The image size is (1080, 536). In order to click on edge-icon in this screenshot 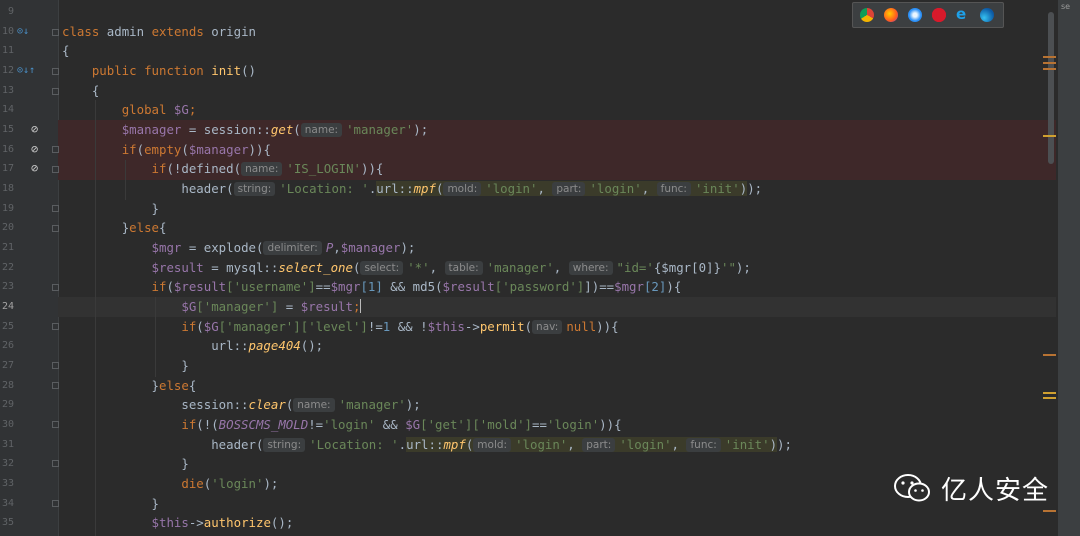, I will do `click(987, 15)`.